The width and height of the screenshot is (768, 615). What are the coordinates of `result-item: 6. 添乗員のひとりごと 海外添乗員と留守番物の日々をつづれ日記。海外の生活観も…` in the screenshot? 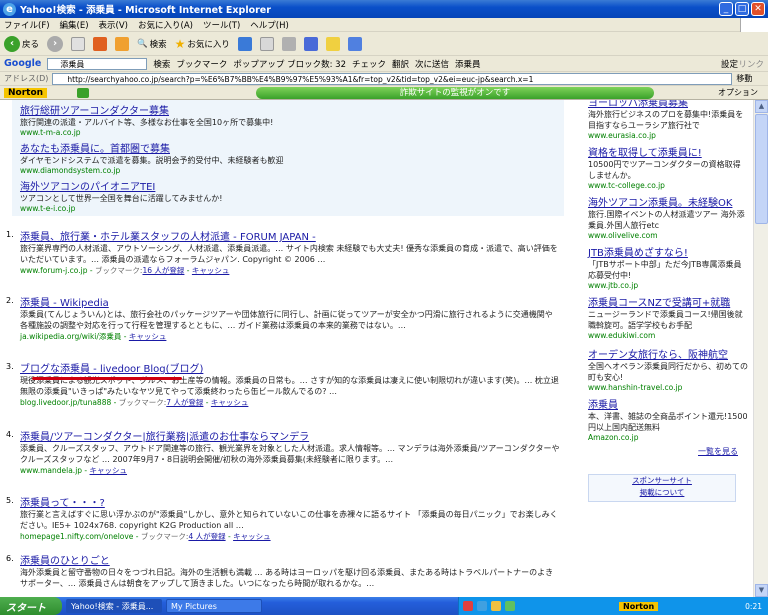 It's located at (283, 570).